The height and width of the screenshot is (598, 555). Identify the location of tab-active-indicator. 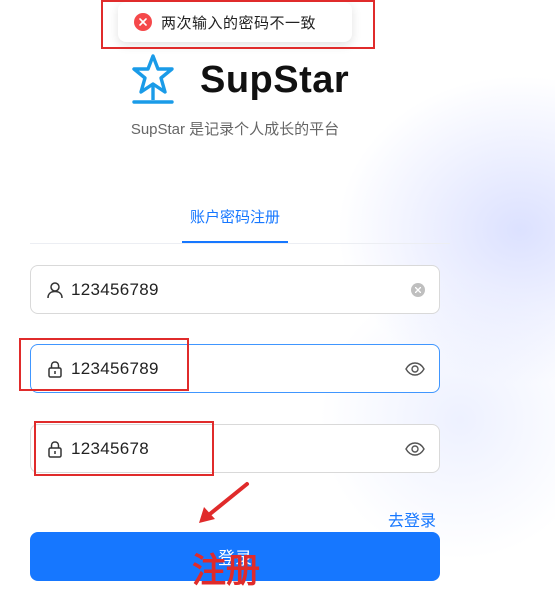
(235, 242).